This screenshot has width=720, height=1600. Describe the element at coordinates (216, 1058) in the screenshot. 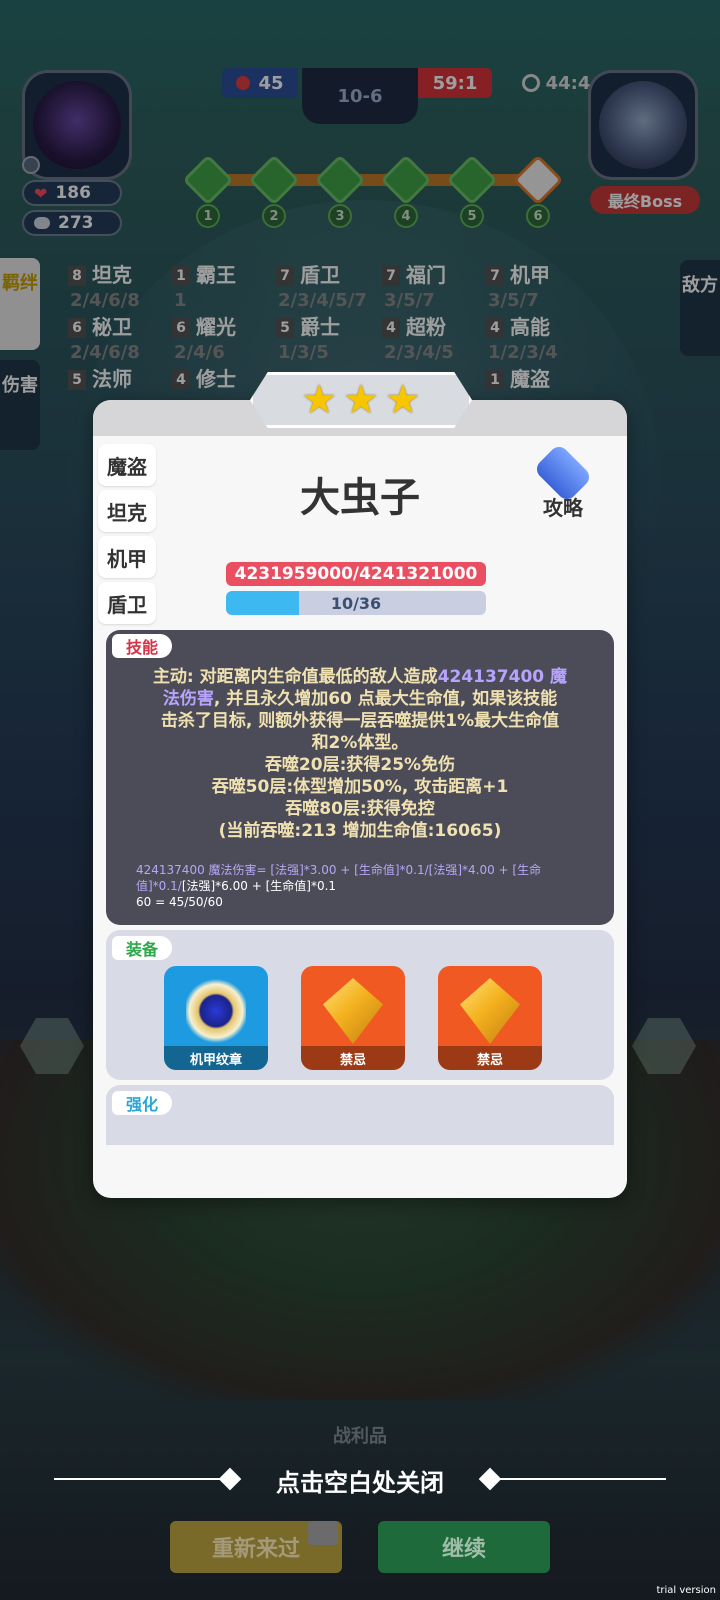

I see `equipment-name: 机甲纹章` at that location.